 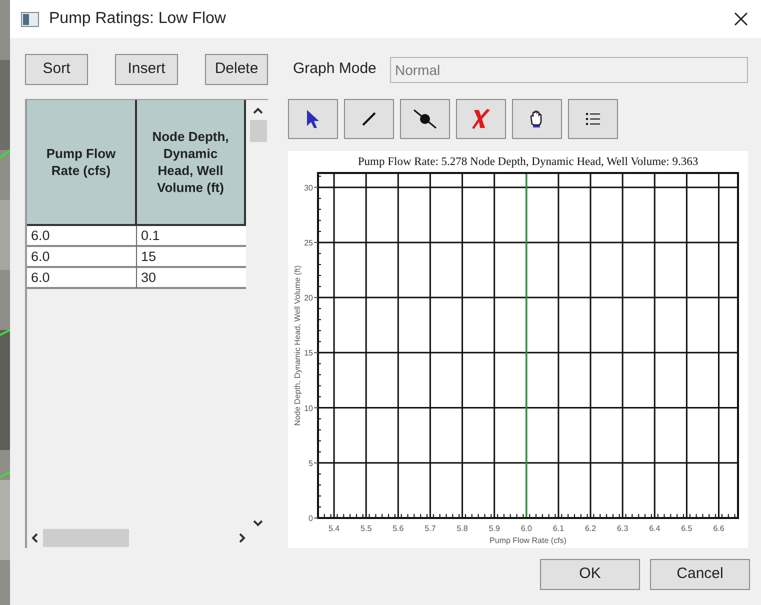 What do you see at coordinates (398, 528) in the screenshot?
I see `x-tick-label: 5.6` at bounding box center [398, 528].